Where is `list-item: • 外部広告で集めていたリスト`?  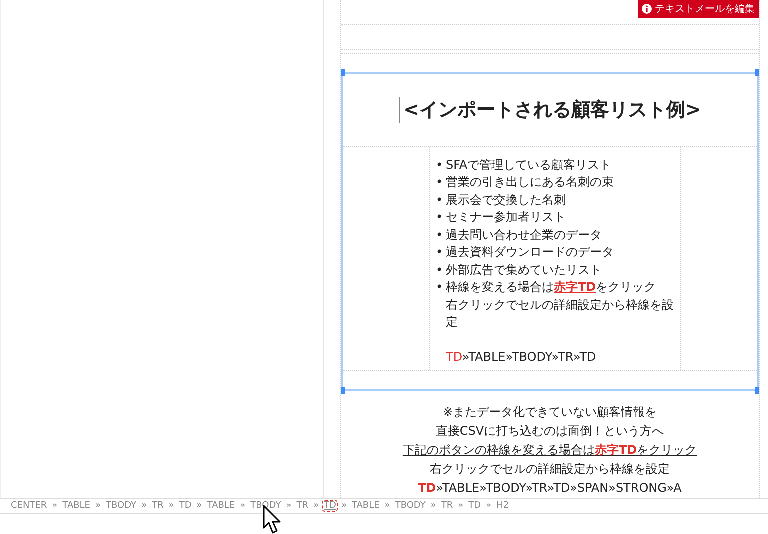 list-item: • 外部広告で集めていたリスト is located at coordinates (519, 270).